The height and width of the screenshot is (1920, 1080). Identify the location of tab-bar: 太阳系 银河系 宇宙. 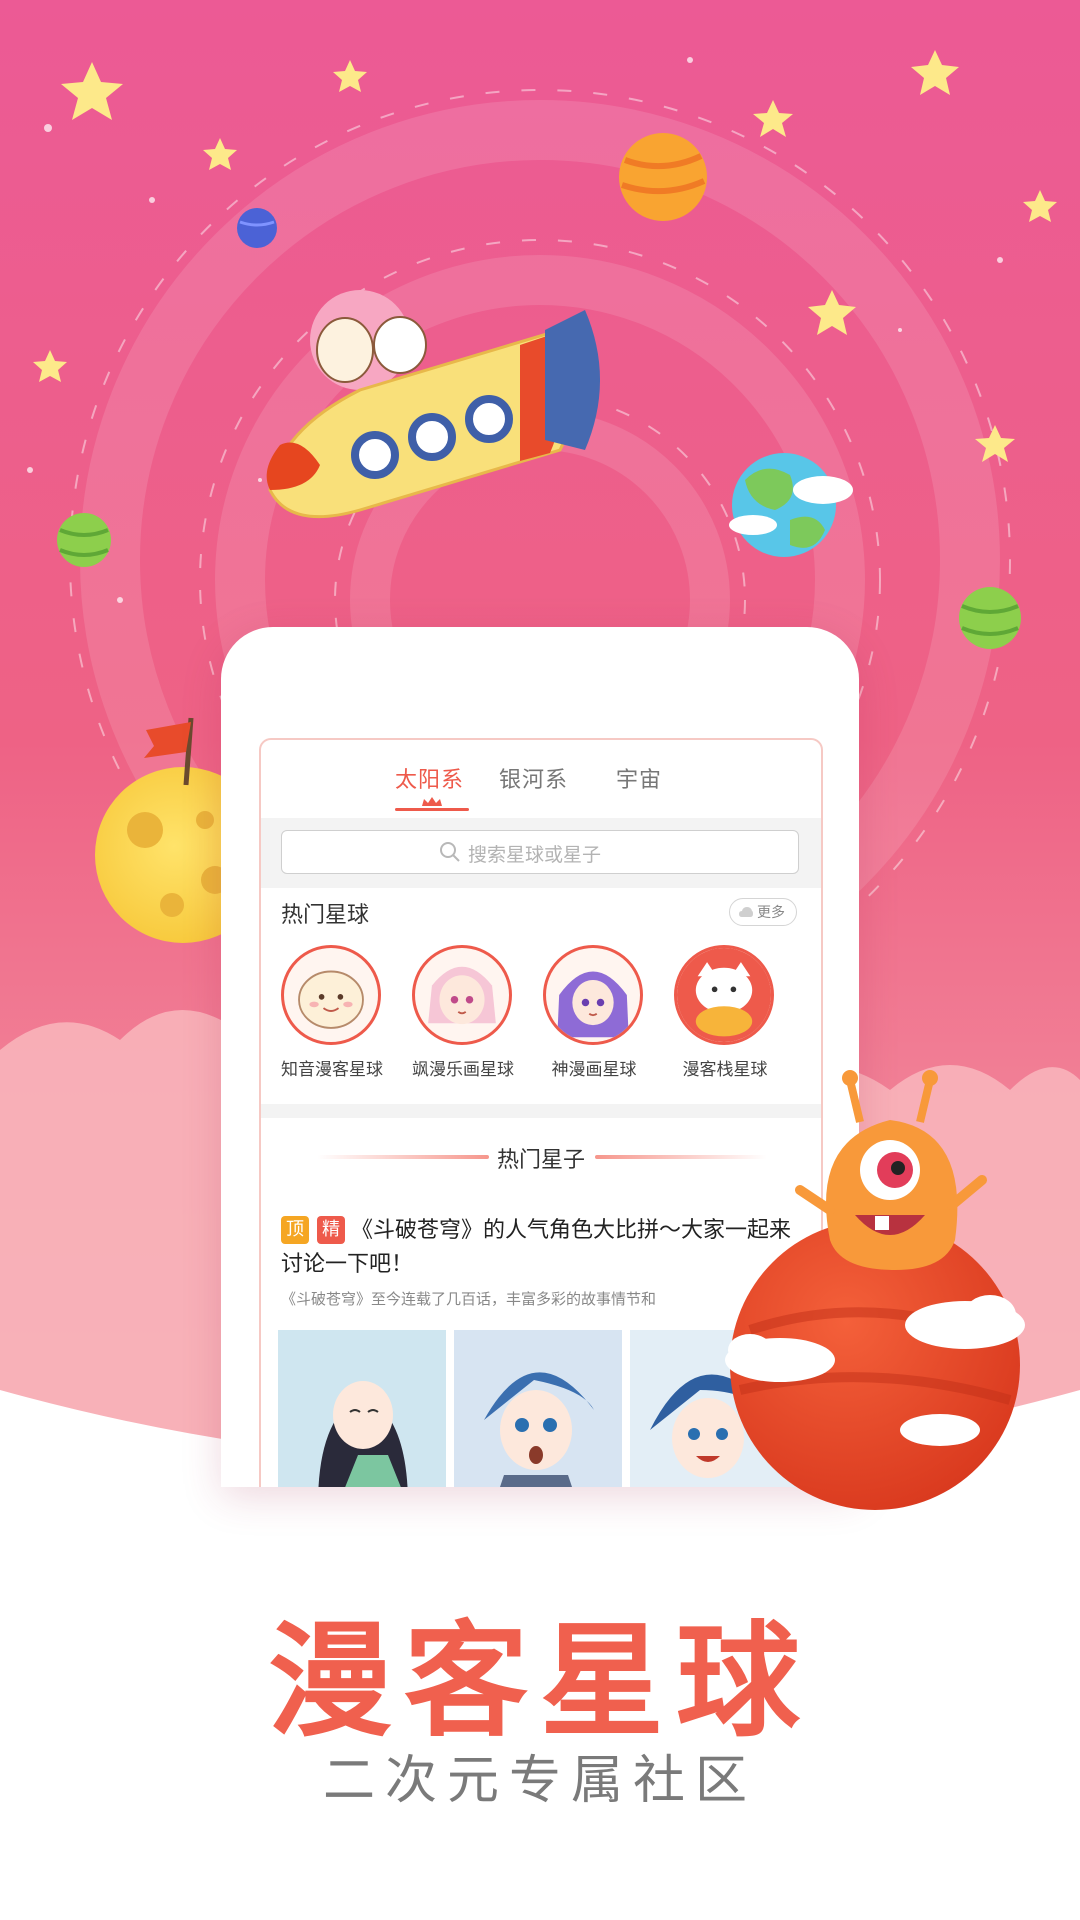
(541, 779).